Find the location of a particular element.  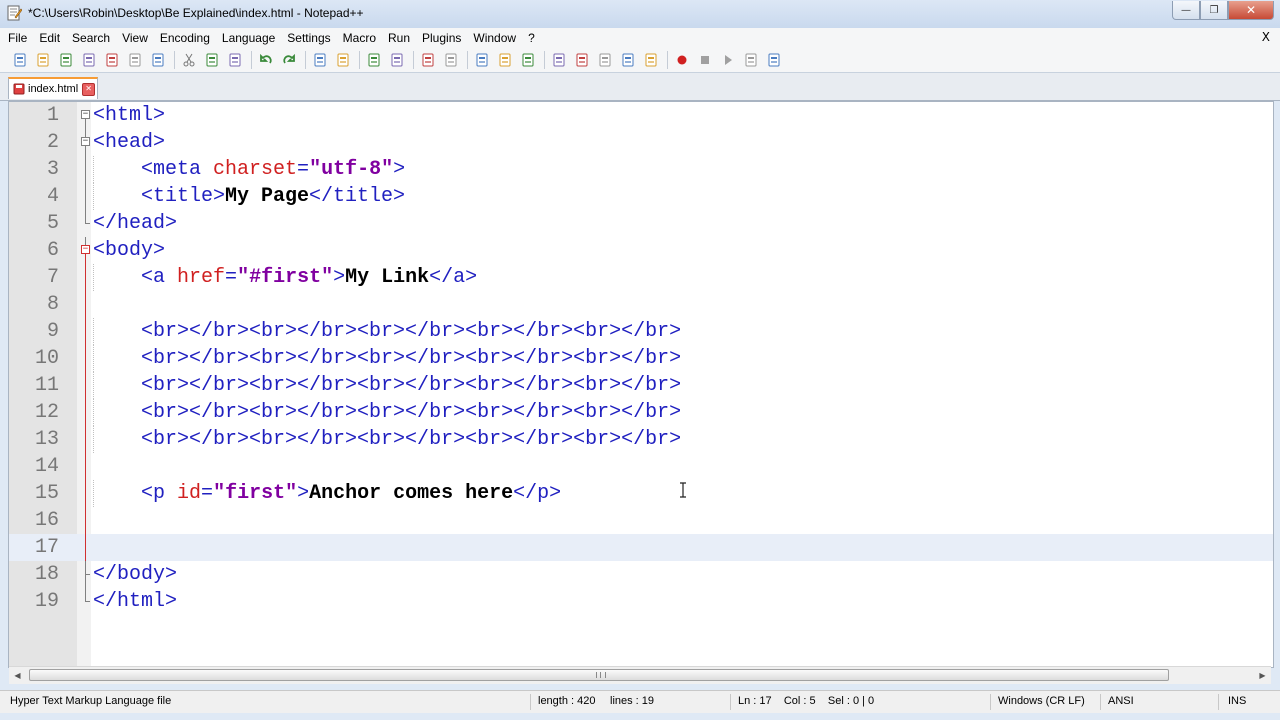

save-macro-icon is located at coordinates (774, 60).